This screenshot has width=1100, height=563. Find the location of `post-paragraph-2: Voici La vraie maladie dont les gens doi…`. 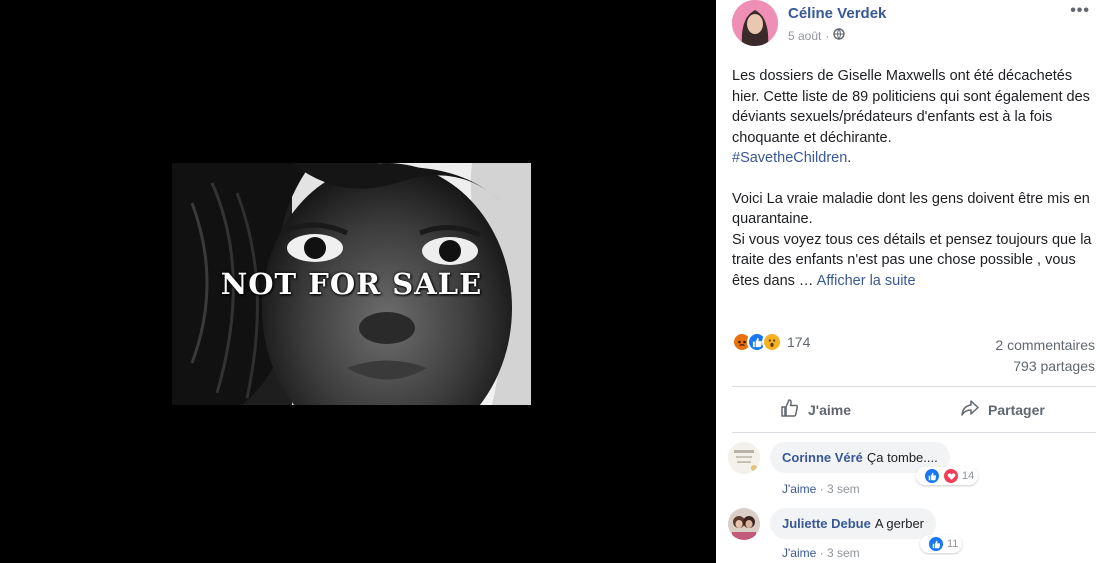

post-paragraph-2: Voici La vraie maladie dont les gens doi… is located at coordinates (911, 209).